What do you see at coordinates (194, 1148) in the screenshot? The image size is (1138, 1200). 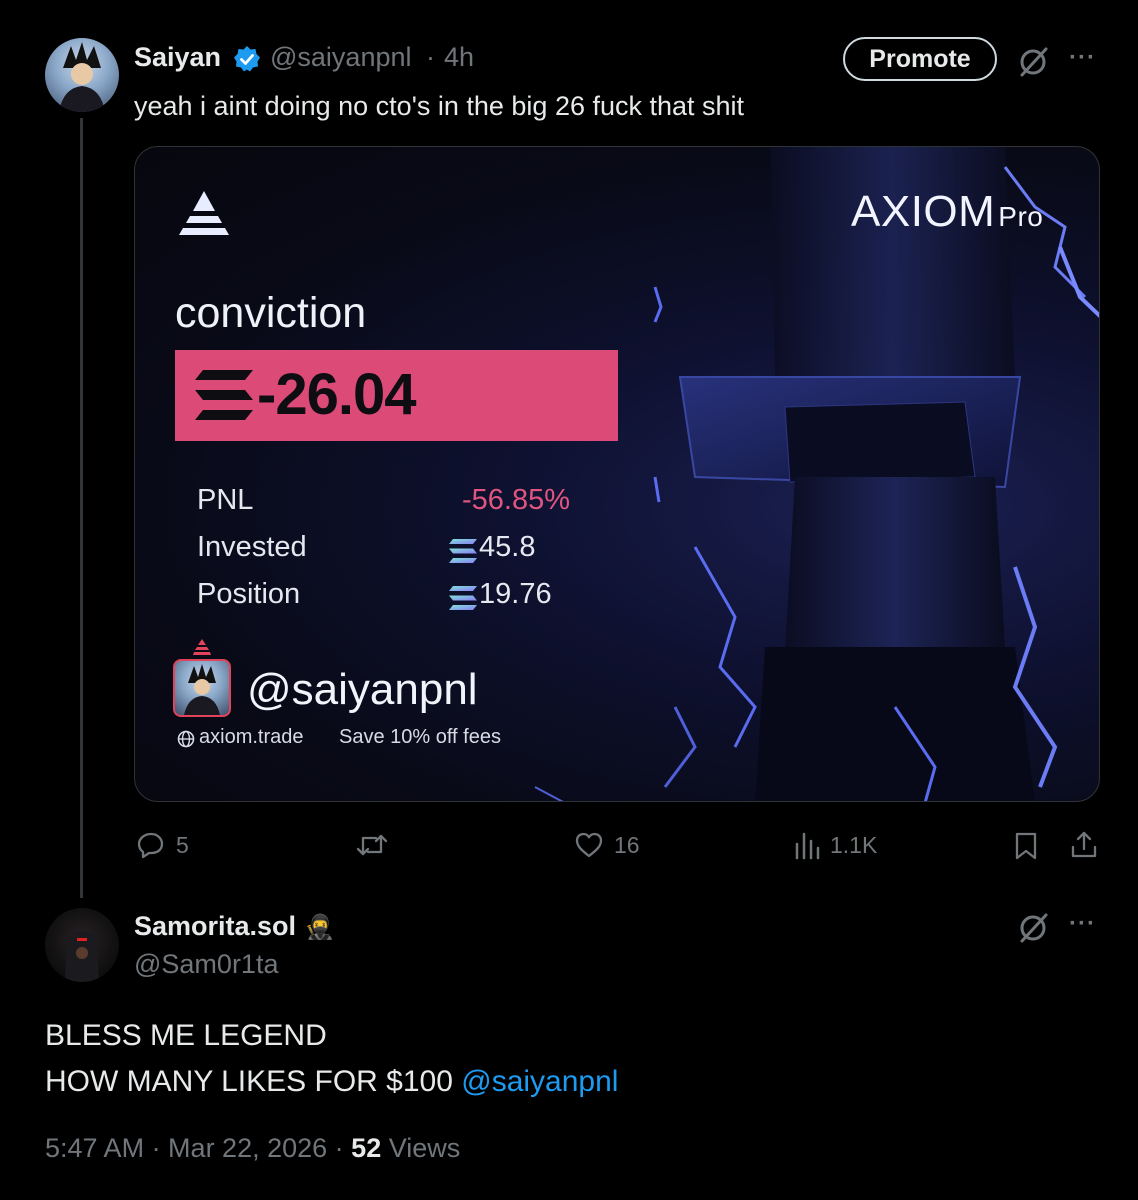 I see `reply-timestamp: 5:47 AM · Mar 22, 2026 ·` at bounding box center [194, 1148].